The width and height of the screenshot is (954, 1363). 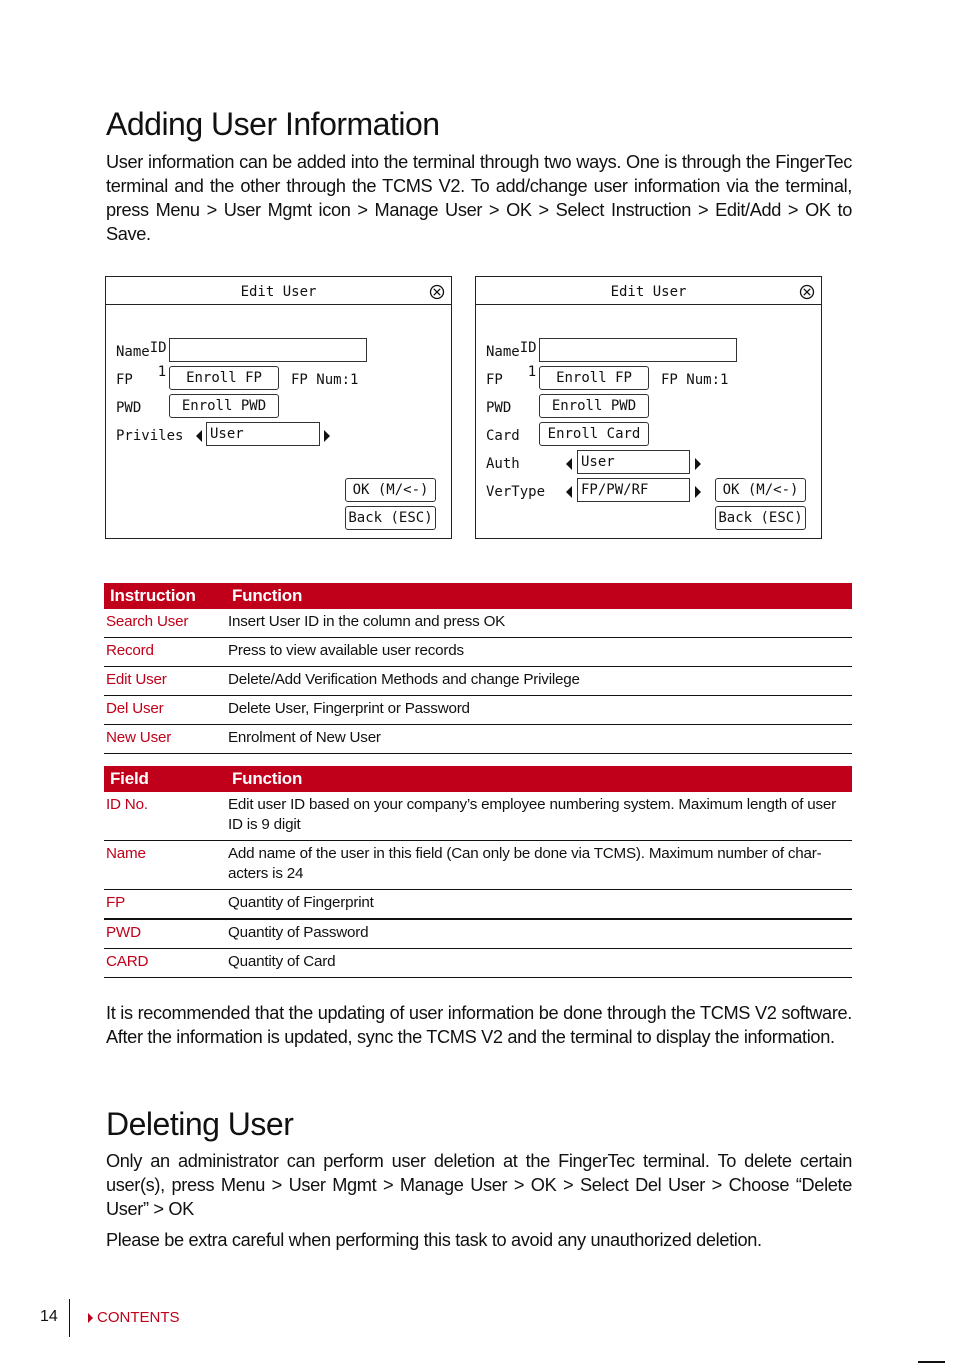 What do you see at coordinates (165, 710) in the screenshot?
I see `instruction-key: Del User` at bounding box center [165, 710].